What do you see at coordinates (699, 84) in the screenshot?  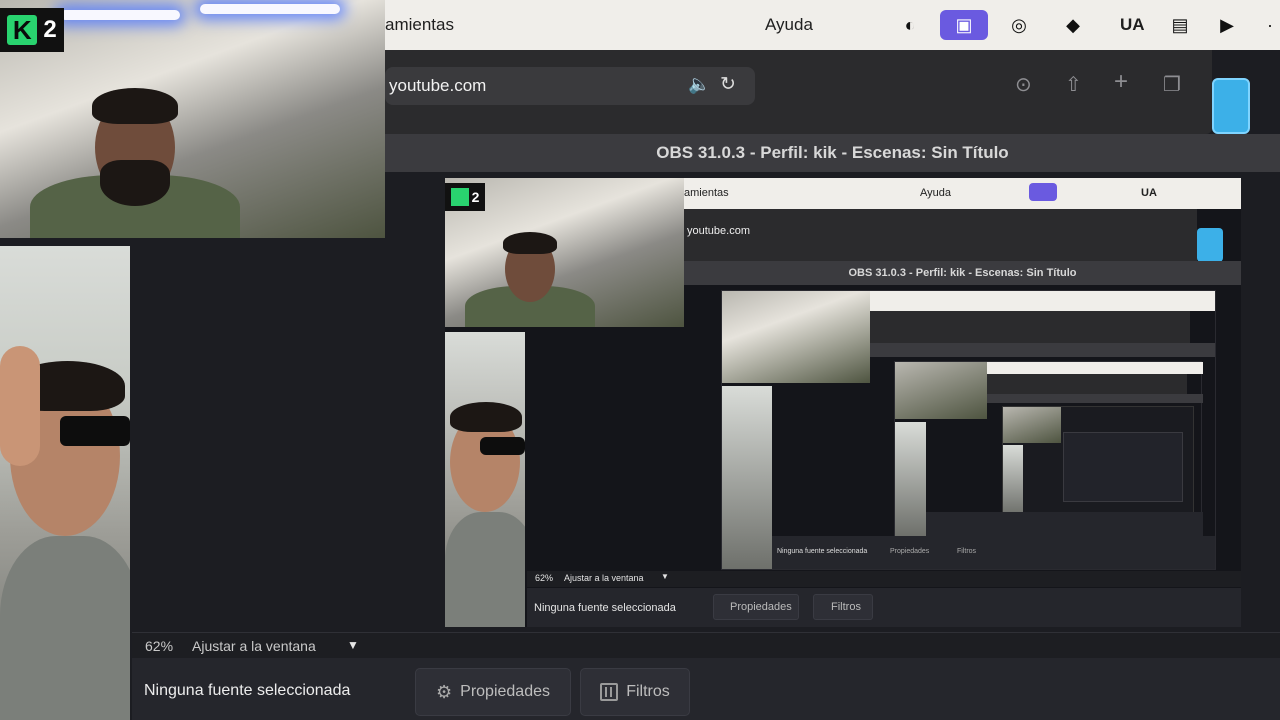 I see `speaker-icon: 🔈` at bounding box center [699, 84].